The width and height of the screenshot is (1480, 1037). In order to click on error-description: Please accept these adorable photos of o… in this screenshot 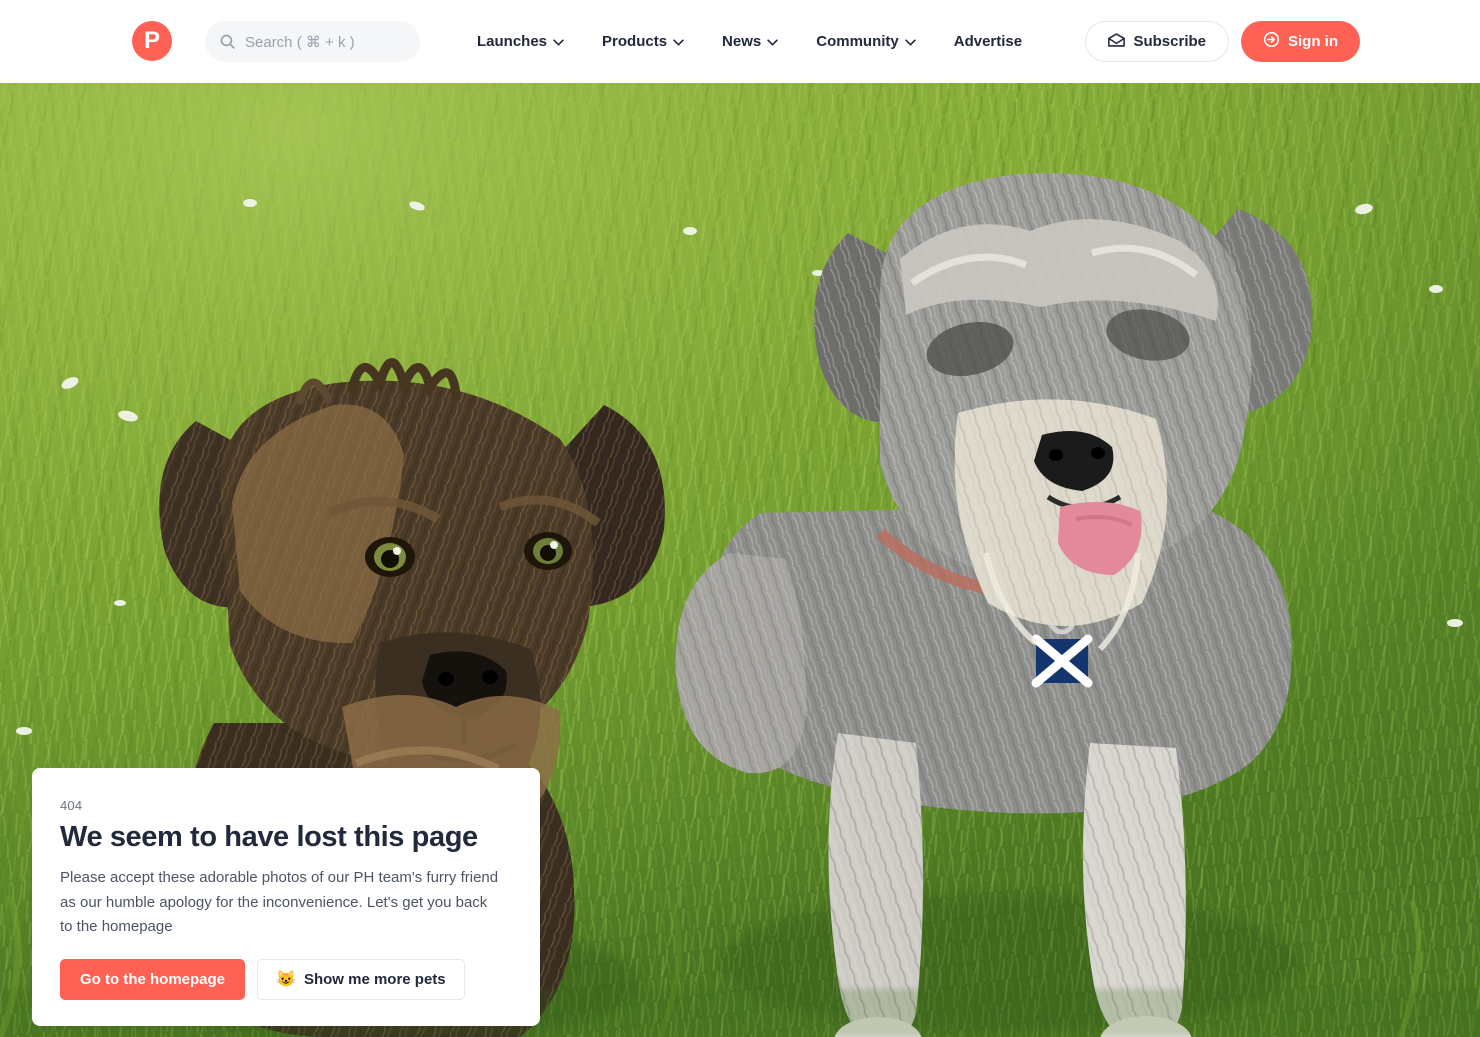, I will do `click(279, 902)`.